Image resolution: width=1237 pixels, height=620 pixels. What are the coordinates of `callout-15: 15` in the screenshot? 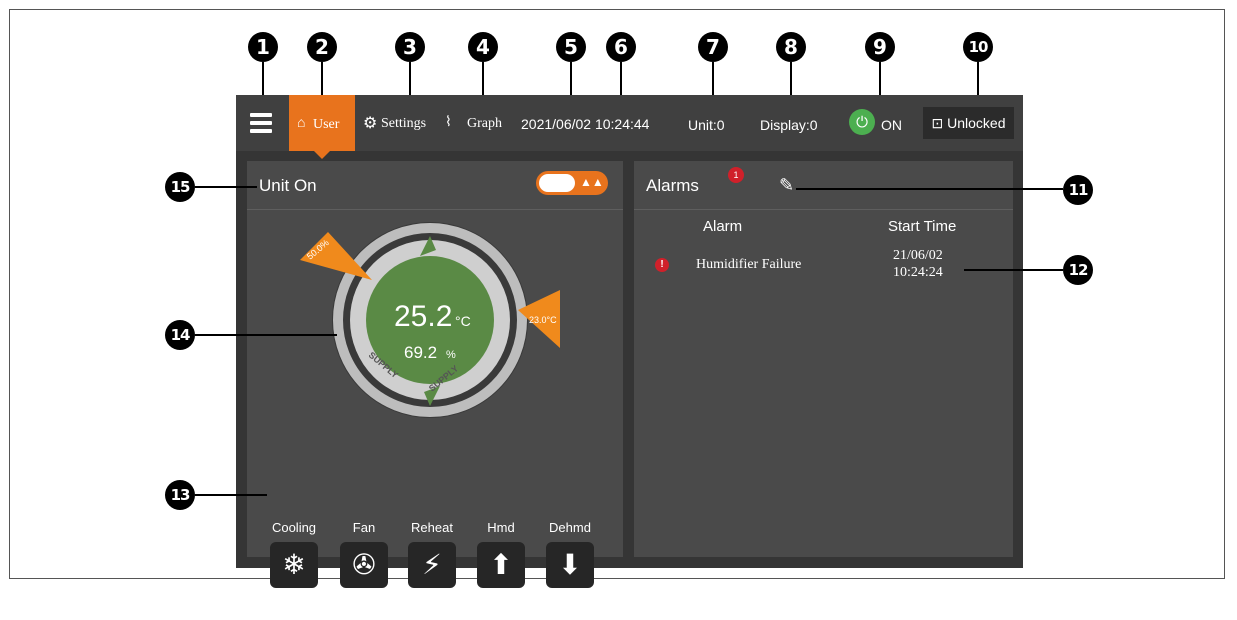 It's located at (180, 187).